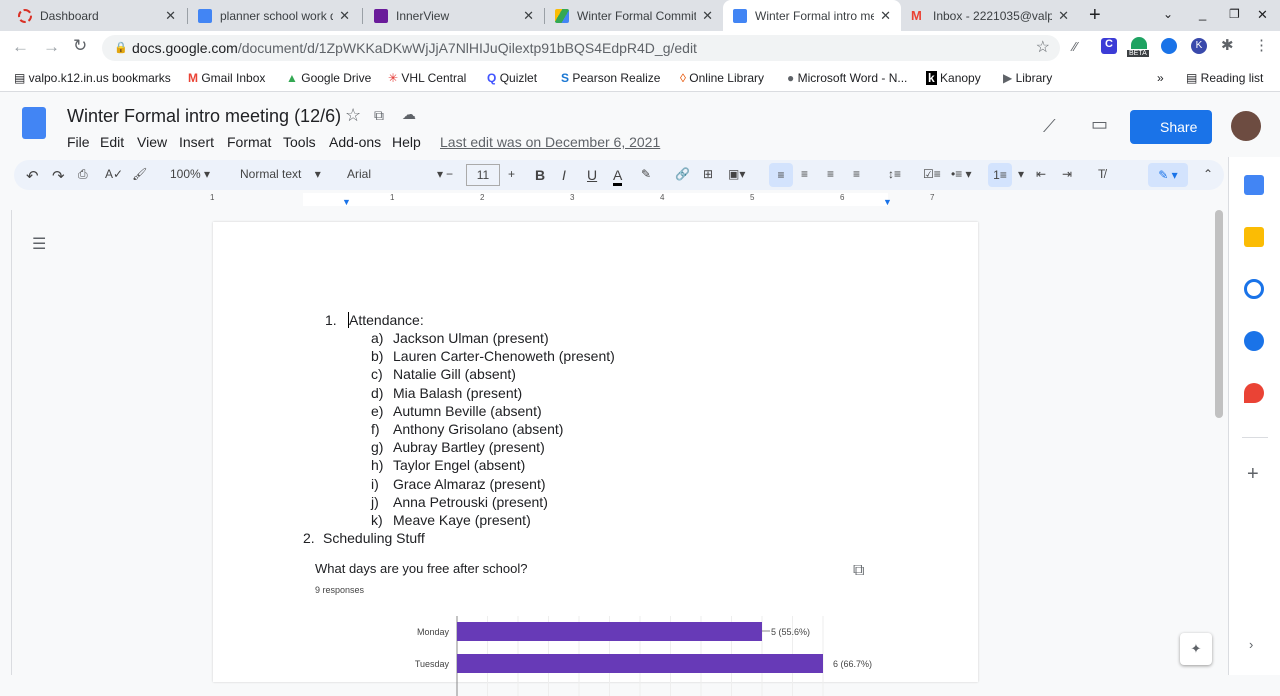  I want to click on insert-image-icon: ▣▾, so click(736, 174).